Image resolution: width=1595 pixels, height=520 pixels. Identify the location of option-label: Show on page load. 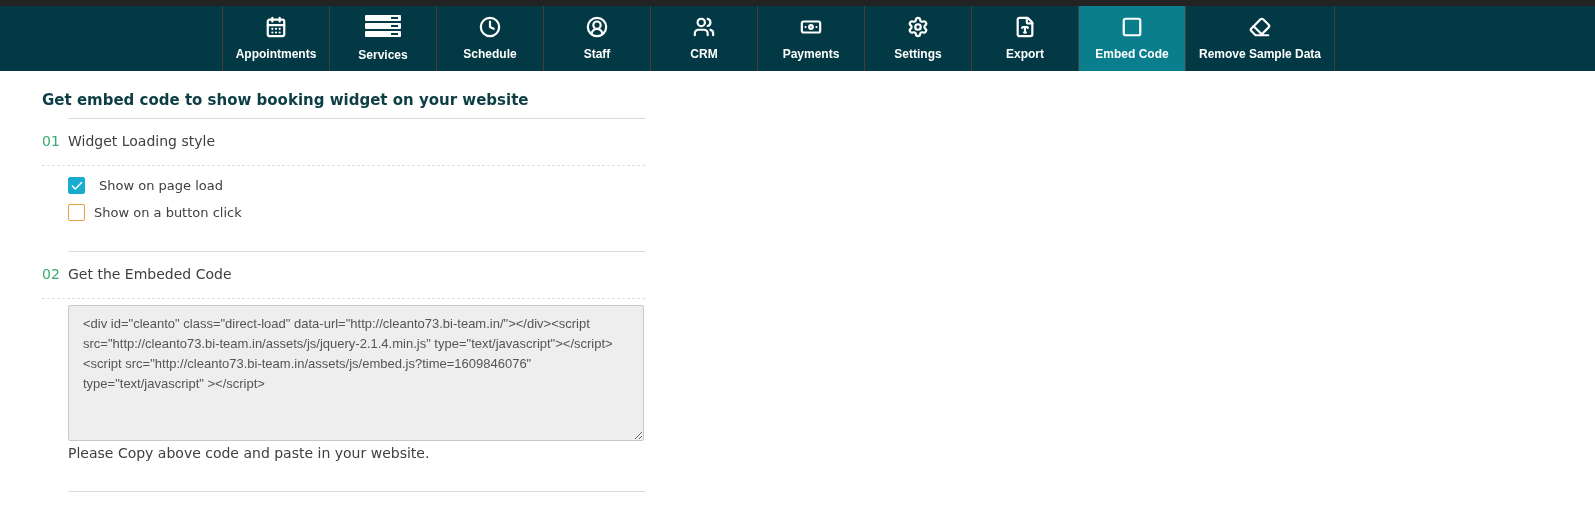
(161, 185).